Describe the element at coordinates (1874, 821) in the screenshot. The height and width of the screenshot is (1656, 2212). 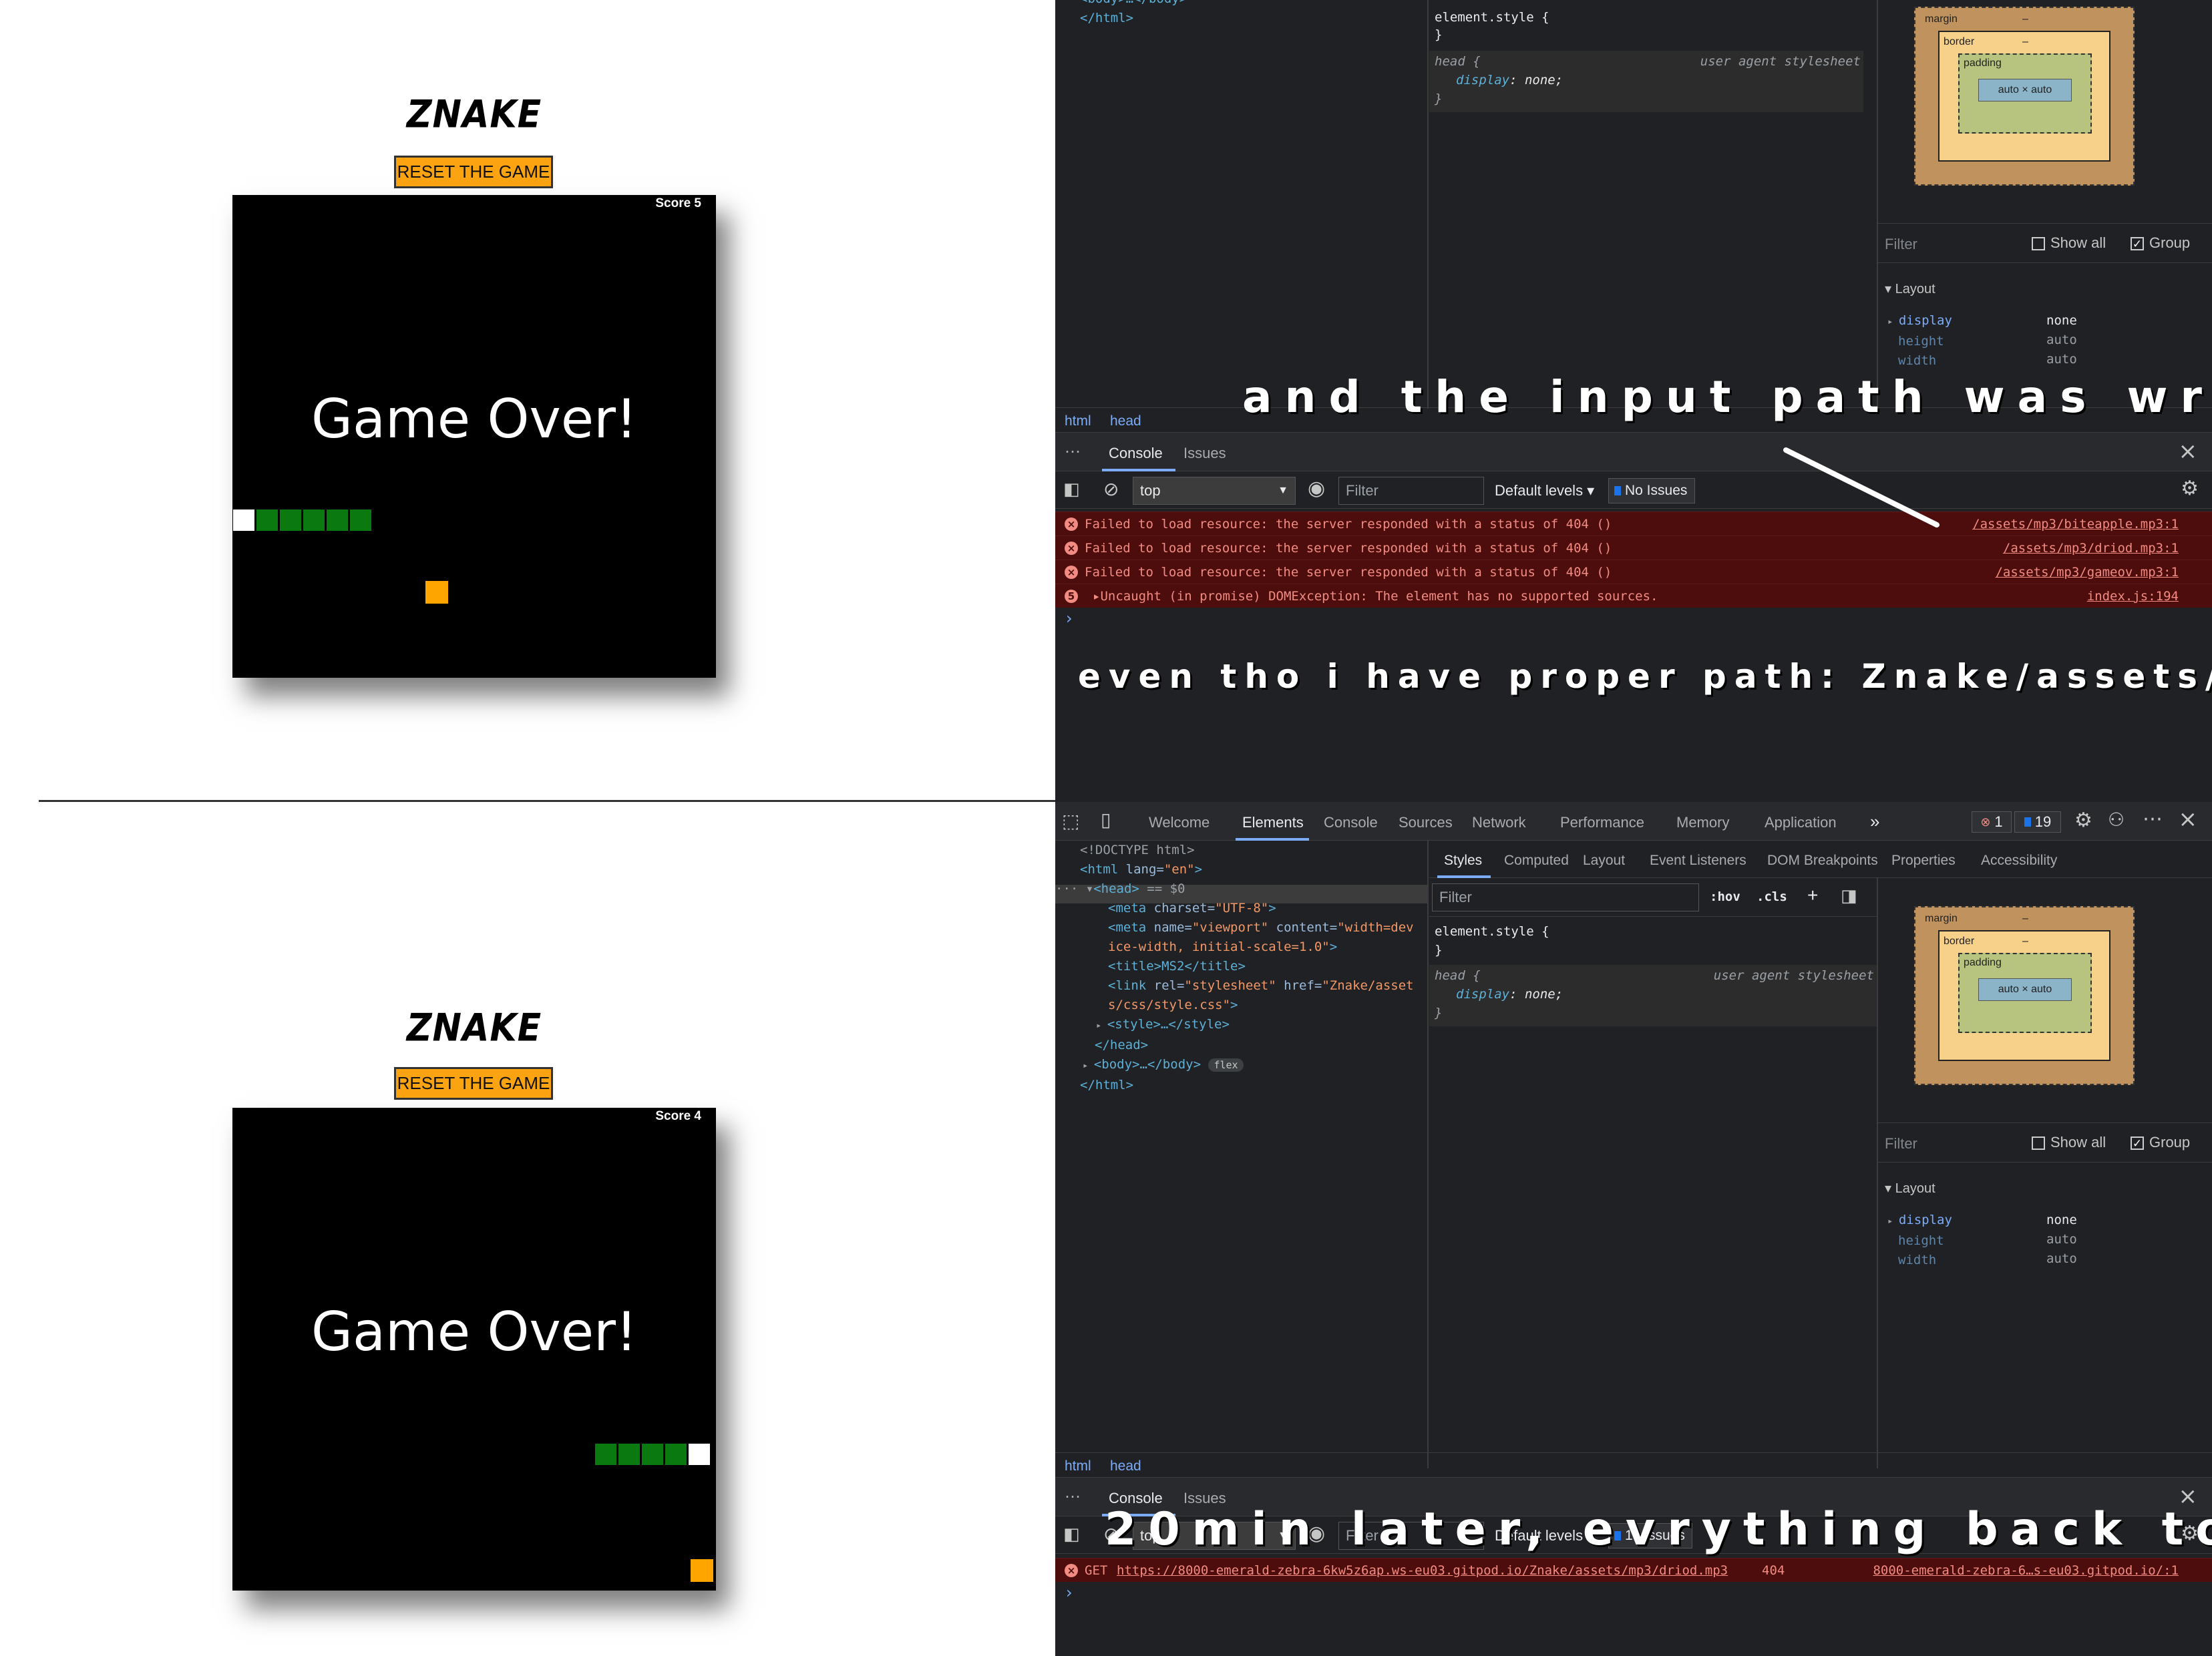
I see `more-tabs-button: »` at that location.